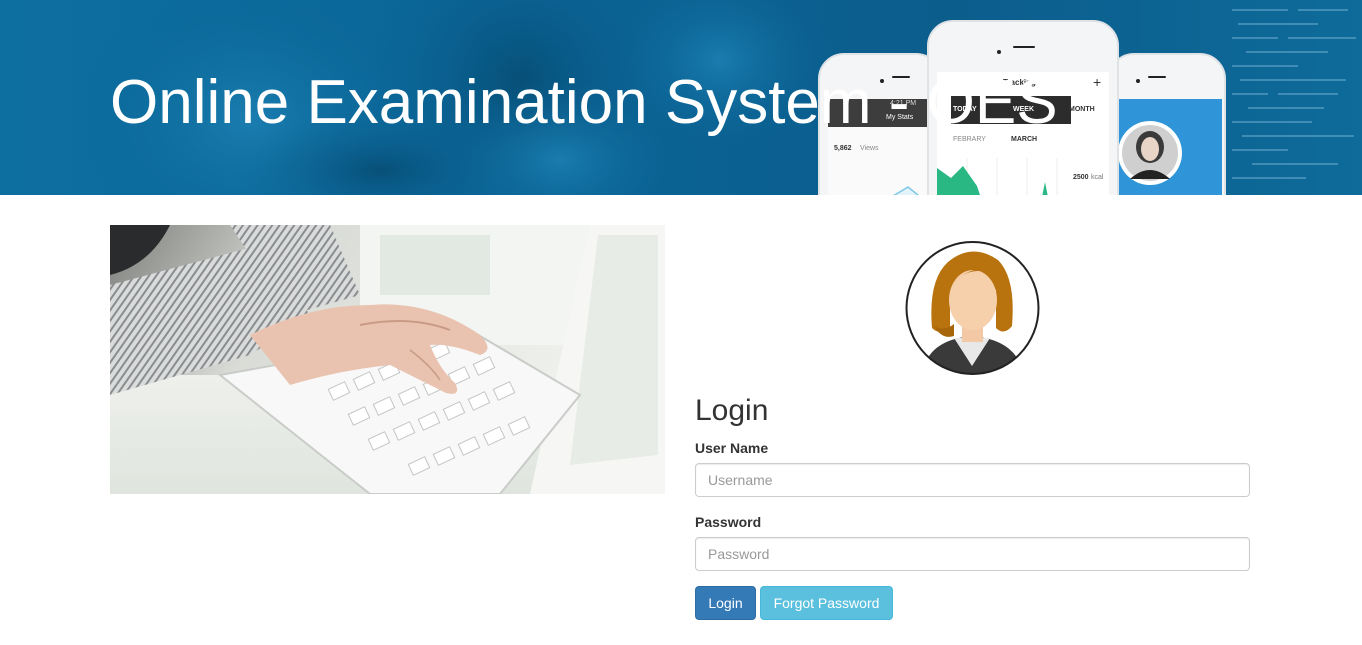 Image resolution: width=1362 pixels, height=645 pixels. I want to click on phone-chart, so click(906, 190).